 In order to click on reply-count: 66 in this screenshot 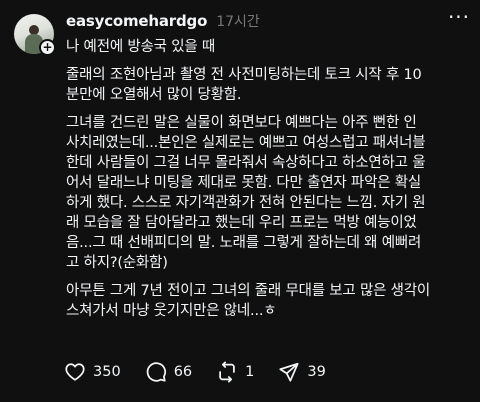, I will do `click(183, 372)`.